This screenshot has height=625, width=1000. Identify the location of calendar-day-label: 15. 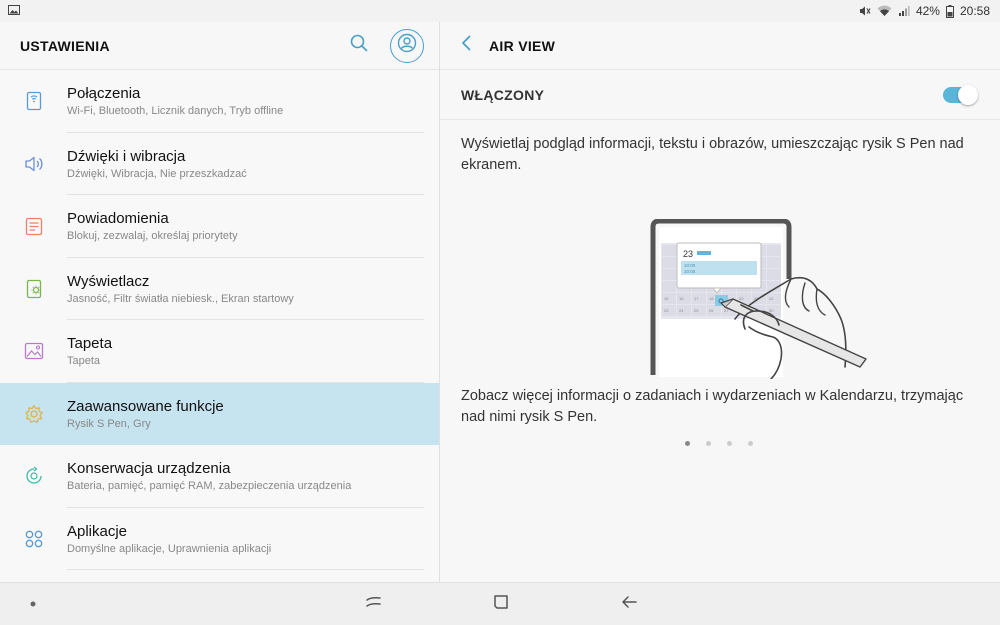
(666, 298).